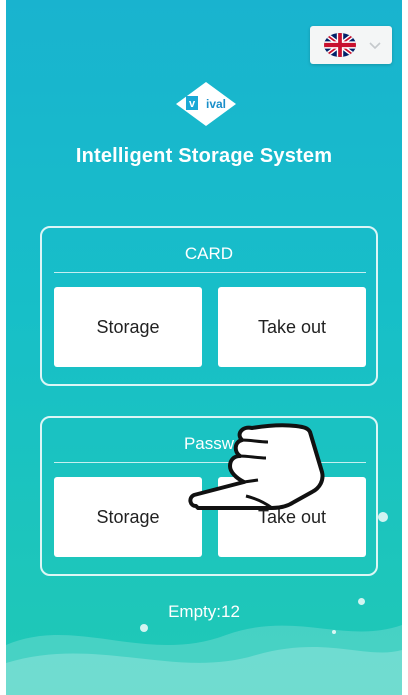 Image resolution: width=408 pixels, height=695 pixels. I want to click on uk-flag-icon, so click(340, 45).